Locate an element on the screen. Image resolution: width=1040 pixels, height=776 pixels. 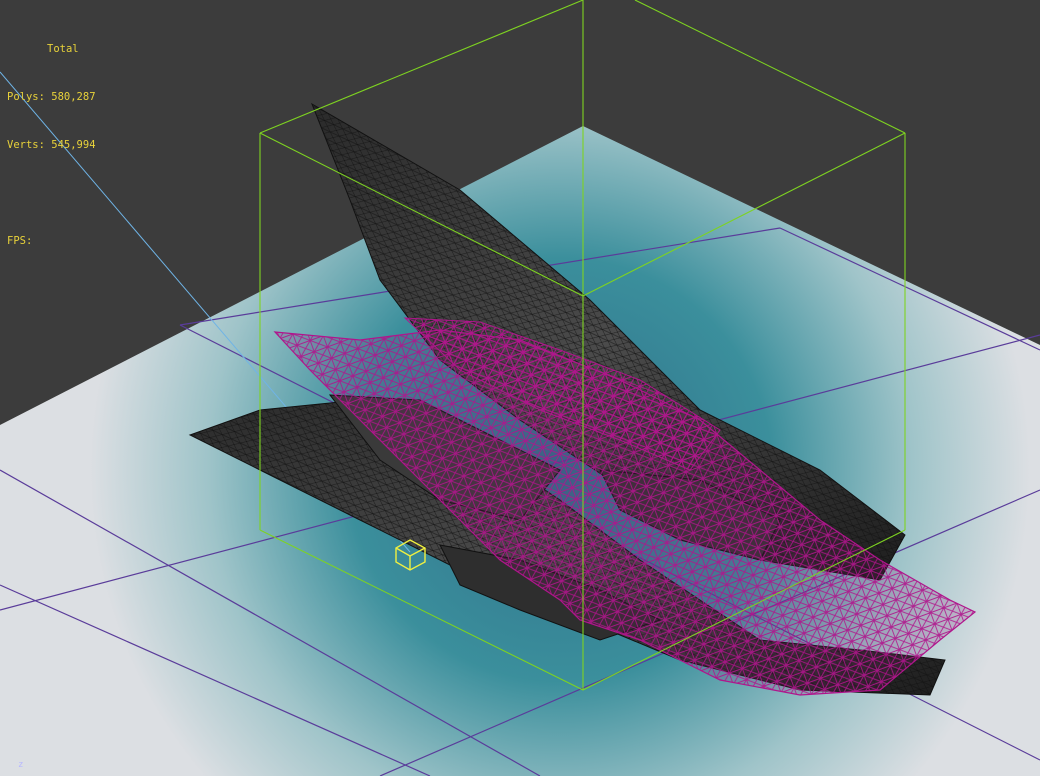
viewport-stats: Total Polys: 580,287 Verts: 545,994 FPS: is located at coordinates (51, 145).